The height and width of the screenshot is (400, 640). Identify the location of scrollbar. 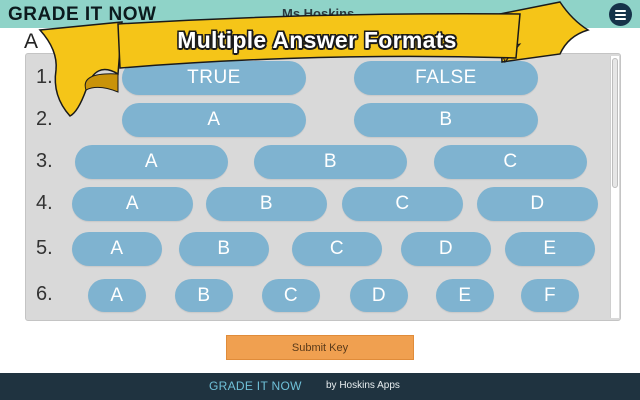
(614, 187).